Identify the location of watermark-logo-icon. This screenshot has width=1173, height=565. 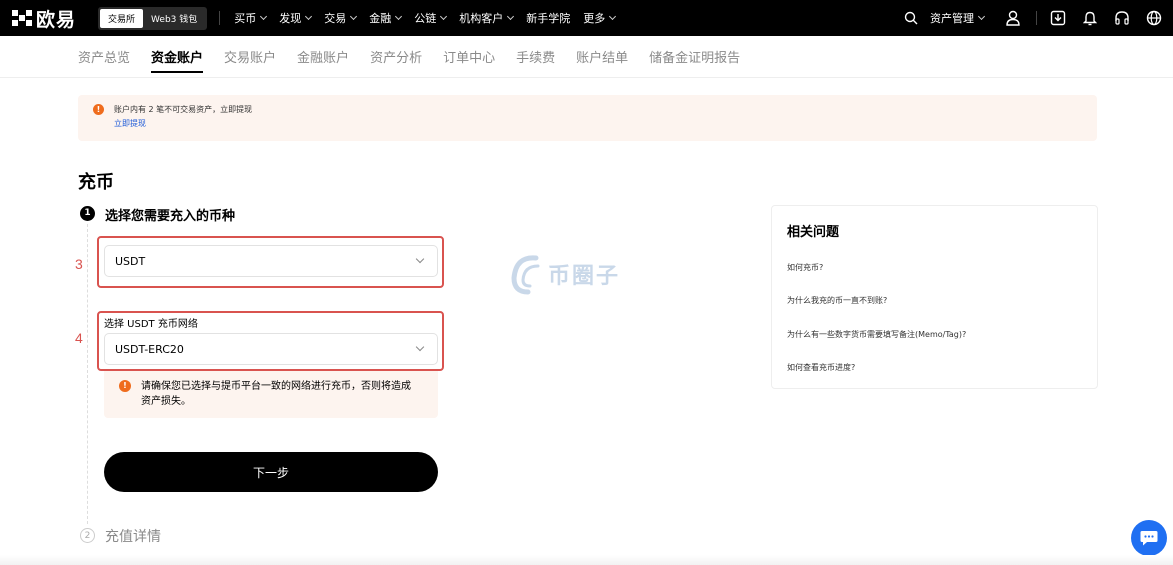
(525, 275).